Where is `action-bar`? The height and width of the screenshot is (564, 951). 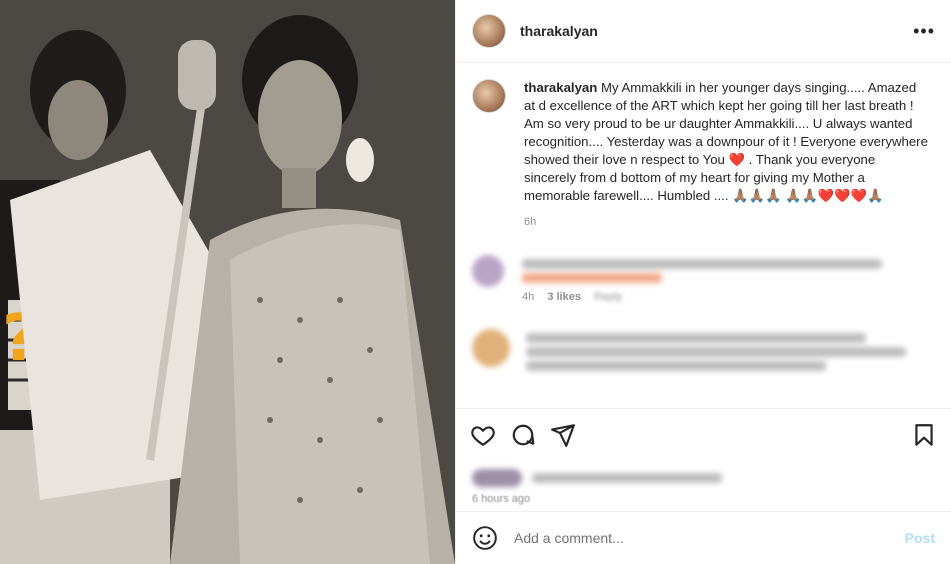
action-bar is located at coordinates (703, 434).